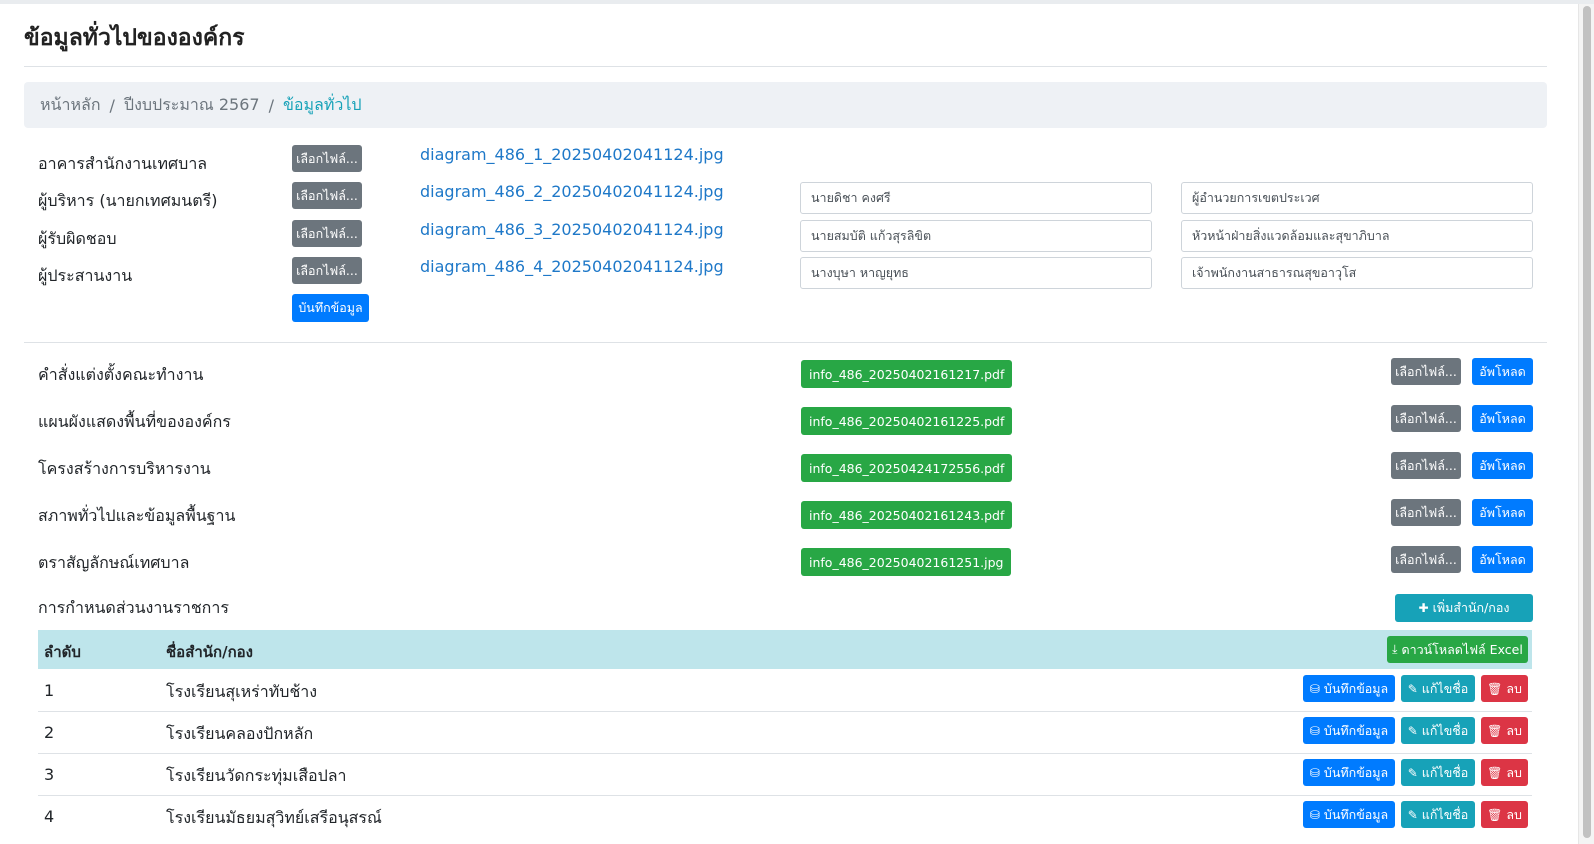  I want to click on personnel-label-responsible: ผู้รับผิดชอบ, so click(77, 238).